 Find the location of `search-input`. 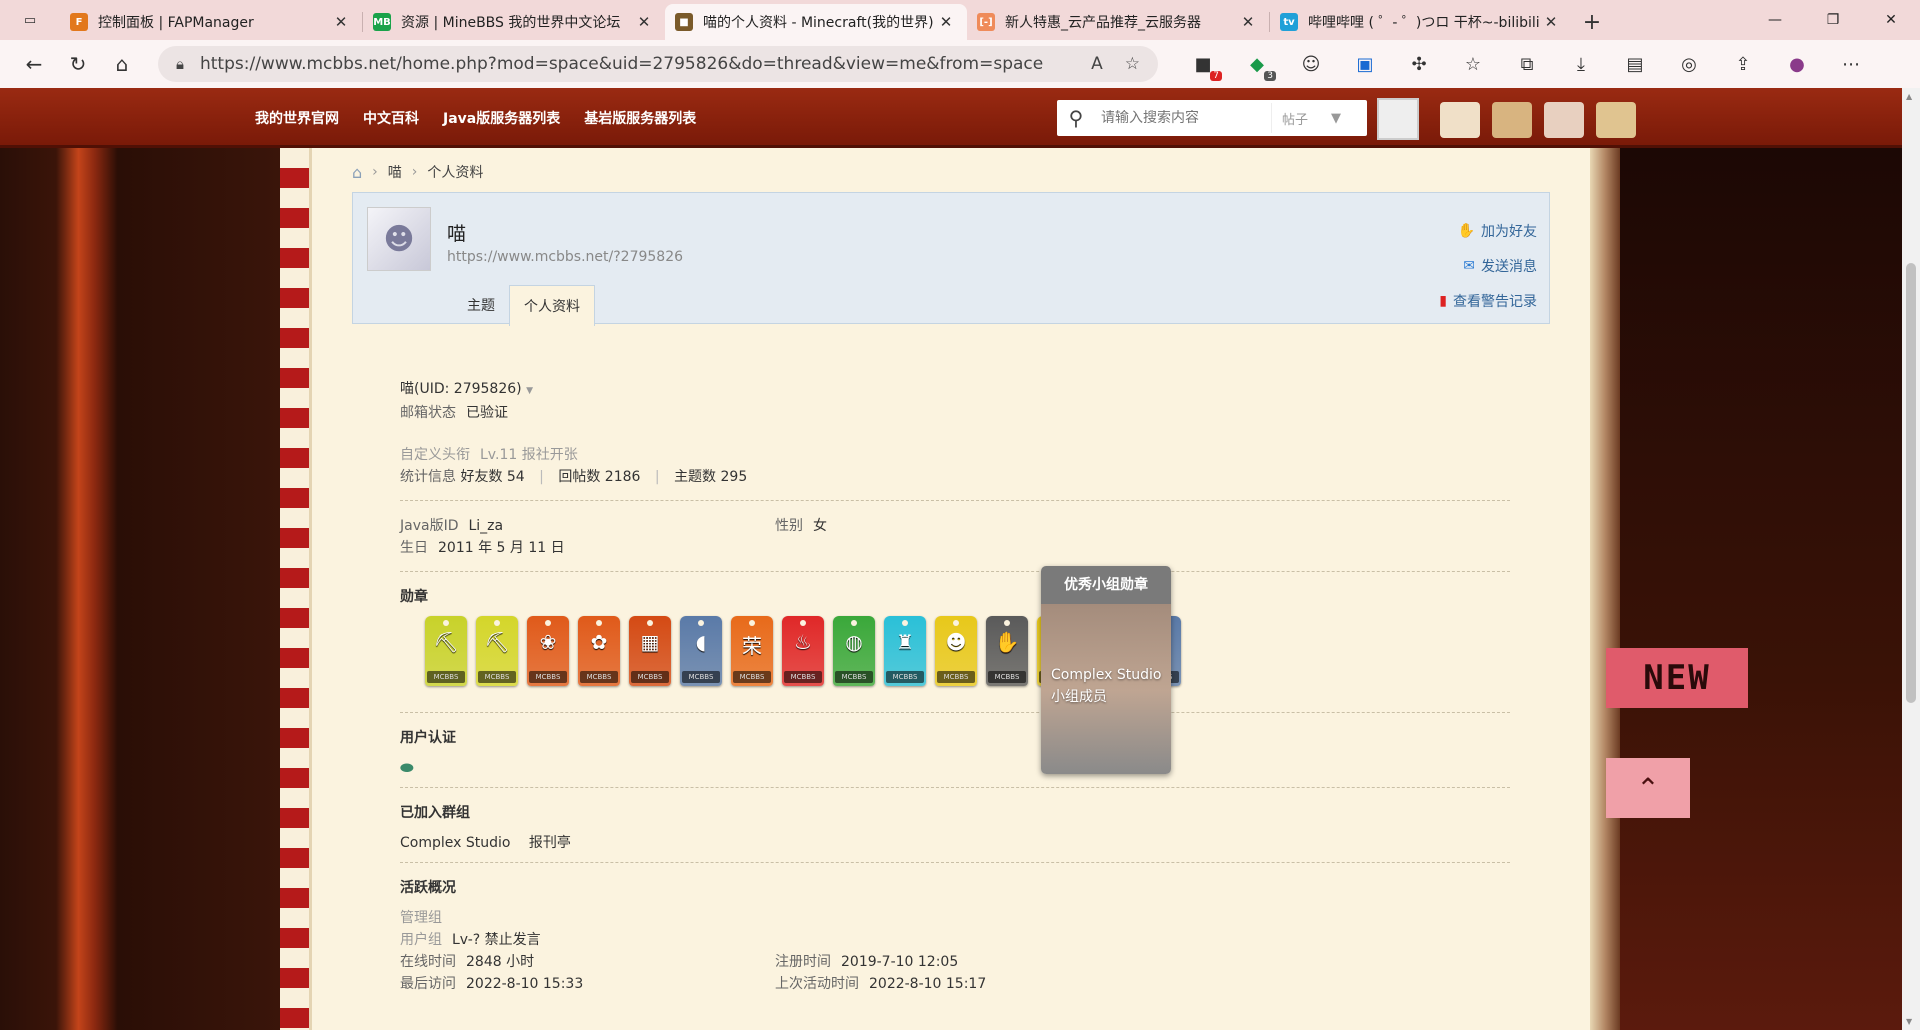

search-input is located at coordinates (1186, 118).